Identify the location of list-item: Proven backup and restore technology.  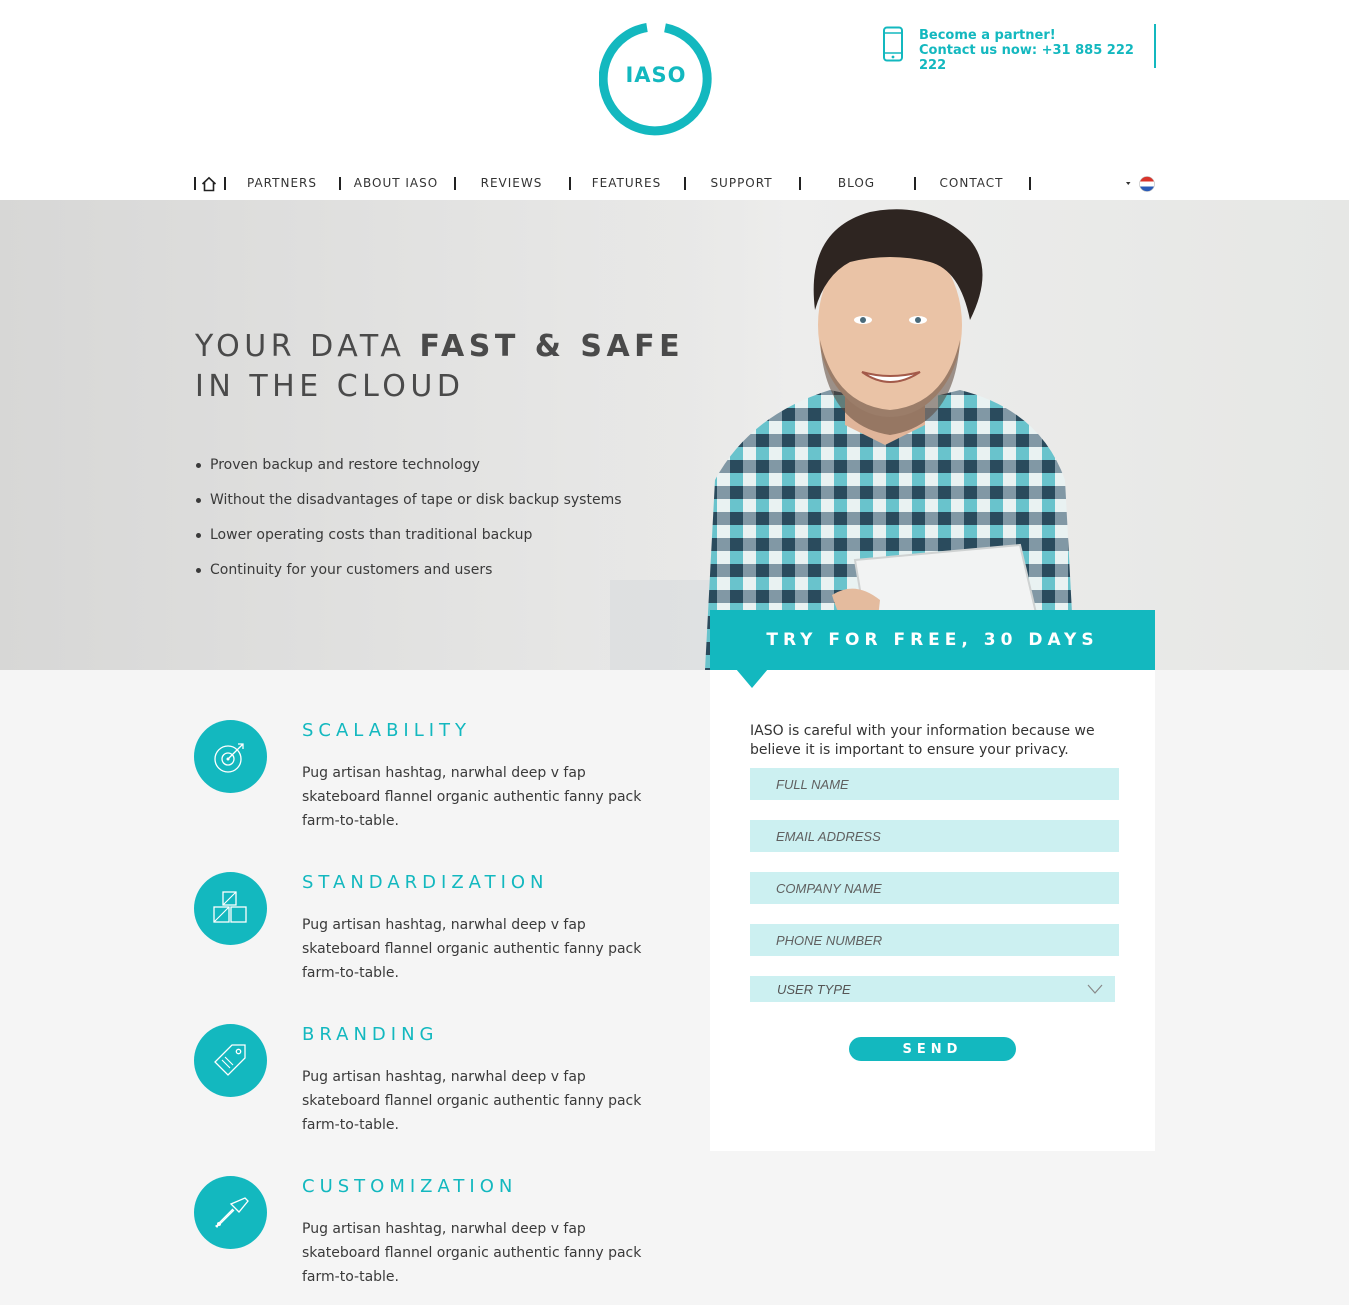
(409, 472).